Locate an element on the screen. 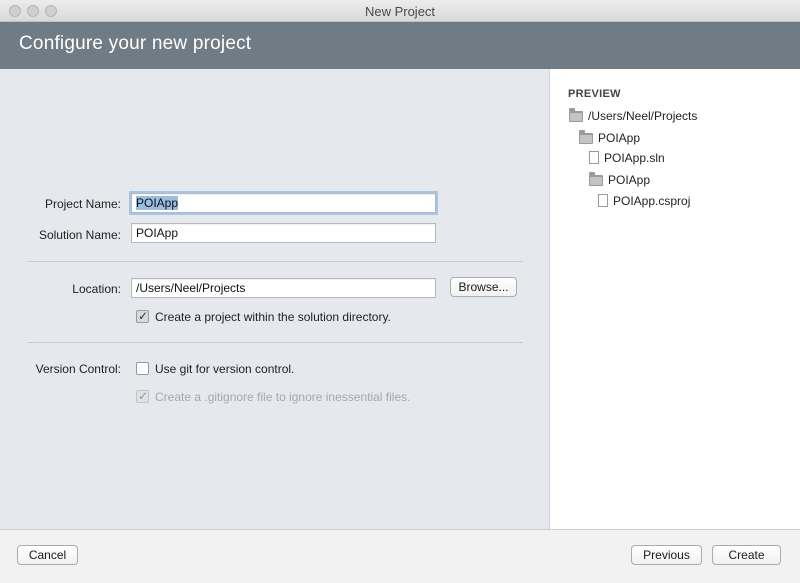  use-git-checkbox is located at coordinates (142, 368).